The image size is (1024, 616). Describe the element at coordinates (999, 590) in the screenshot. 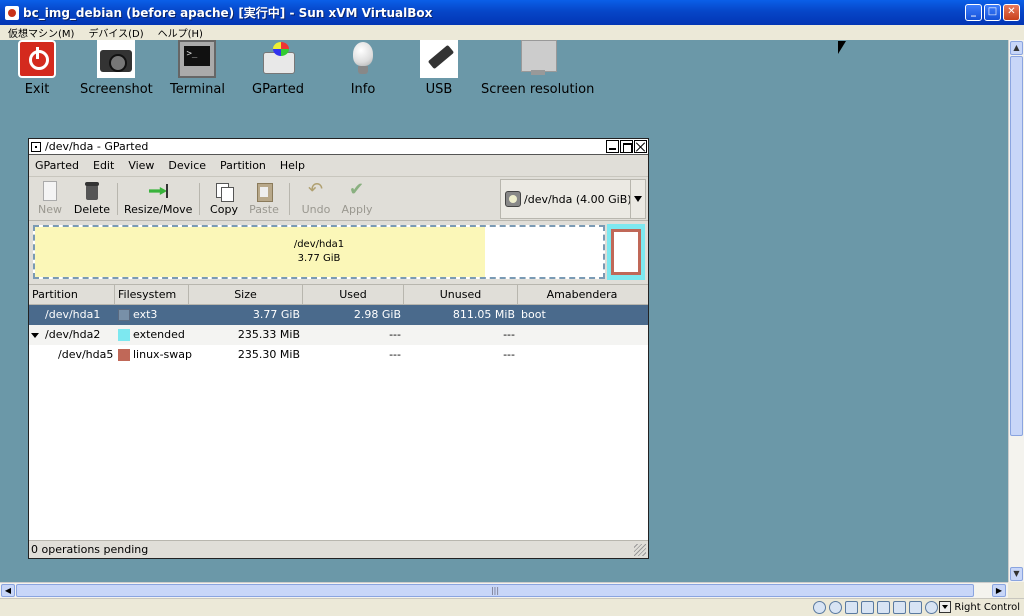

I see `scroll-right-icon: ▶` at that location.